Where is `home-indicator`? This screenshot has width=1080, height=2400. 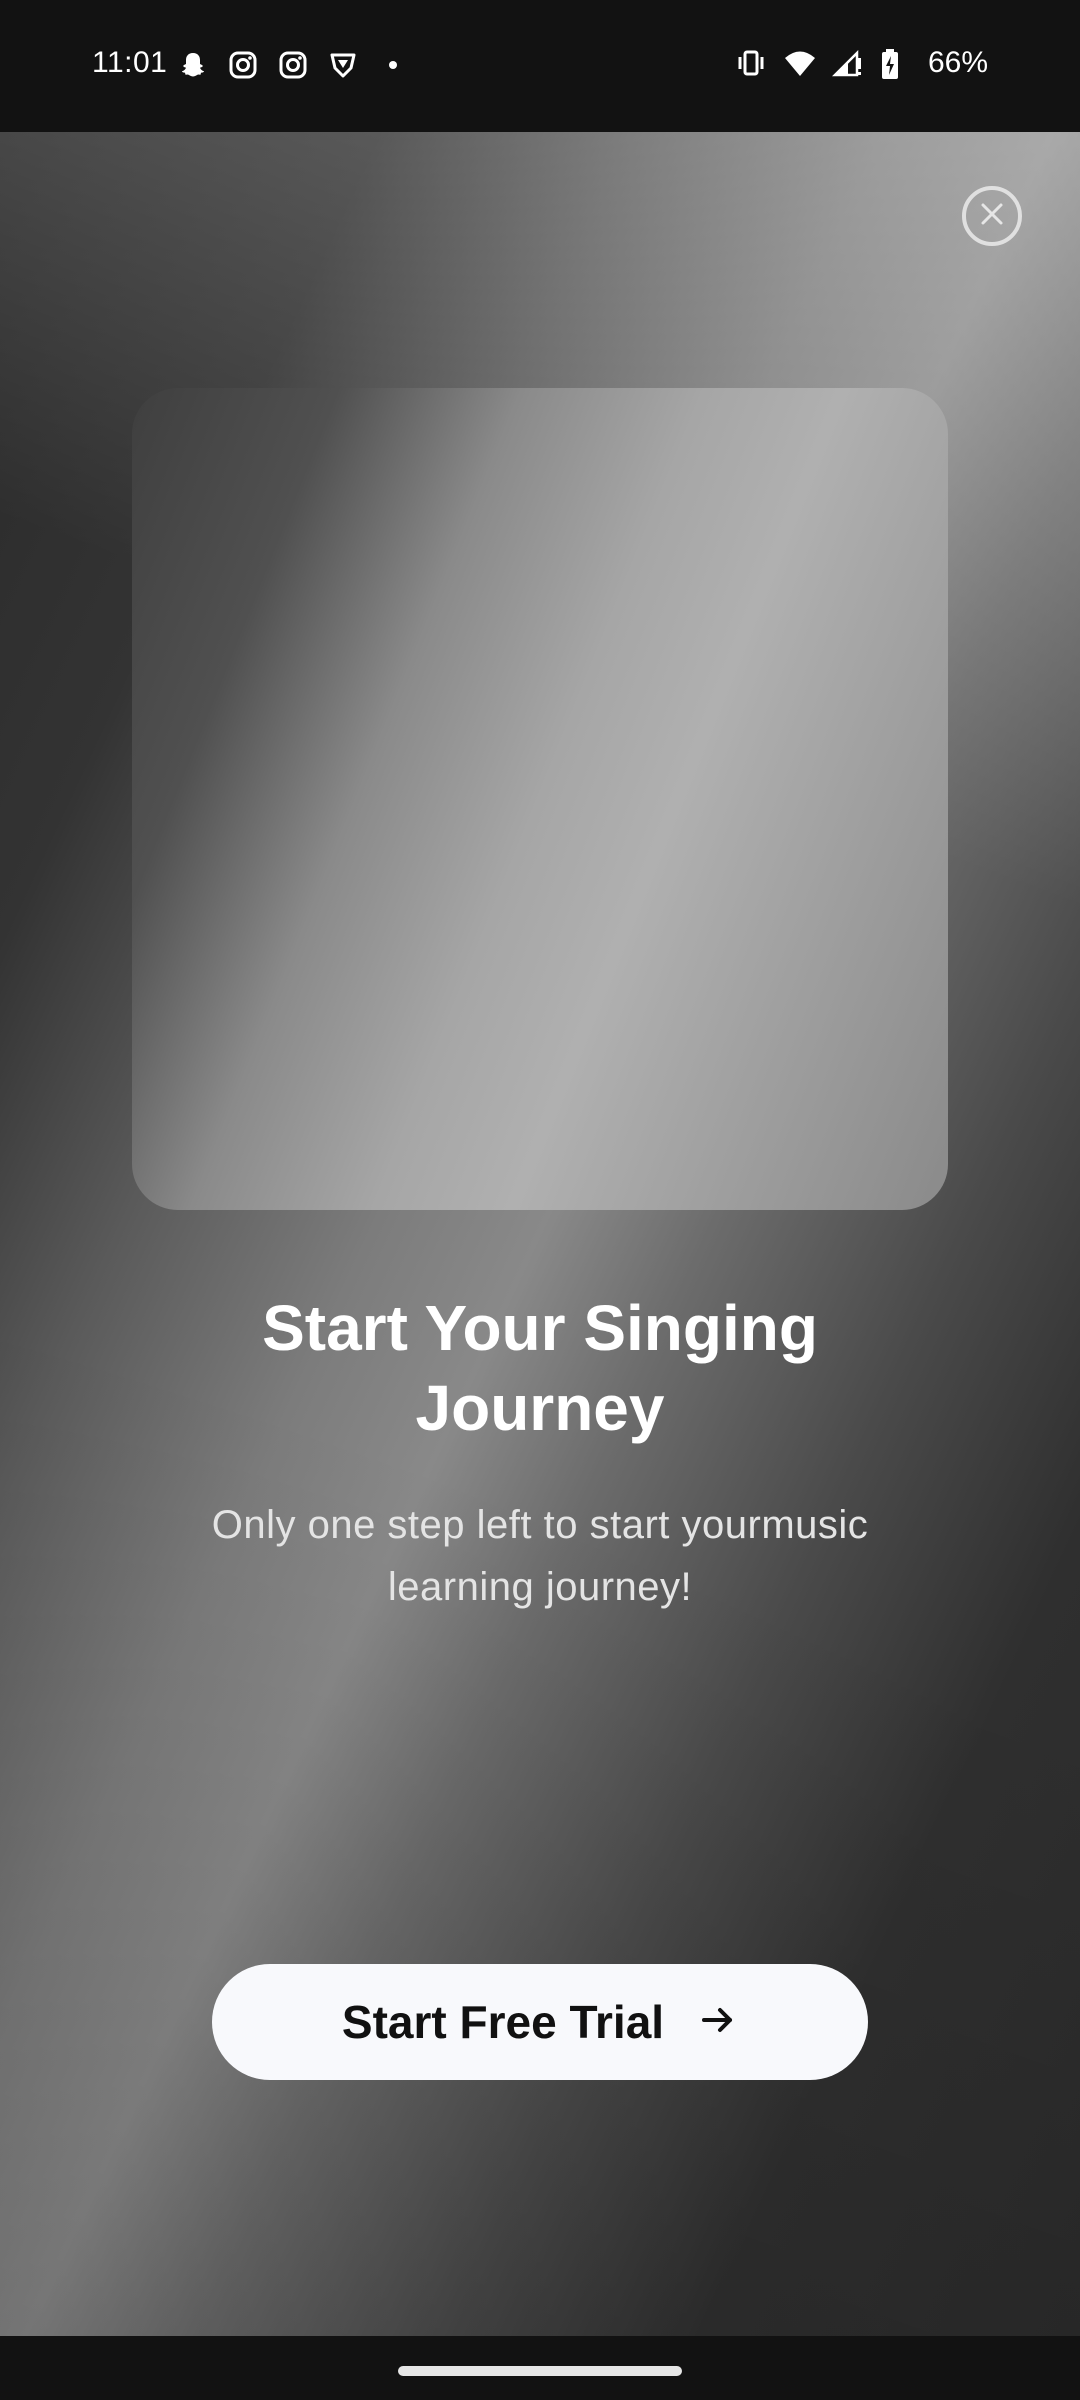
home-indicator is located at coordinates (540, 2371).